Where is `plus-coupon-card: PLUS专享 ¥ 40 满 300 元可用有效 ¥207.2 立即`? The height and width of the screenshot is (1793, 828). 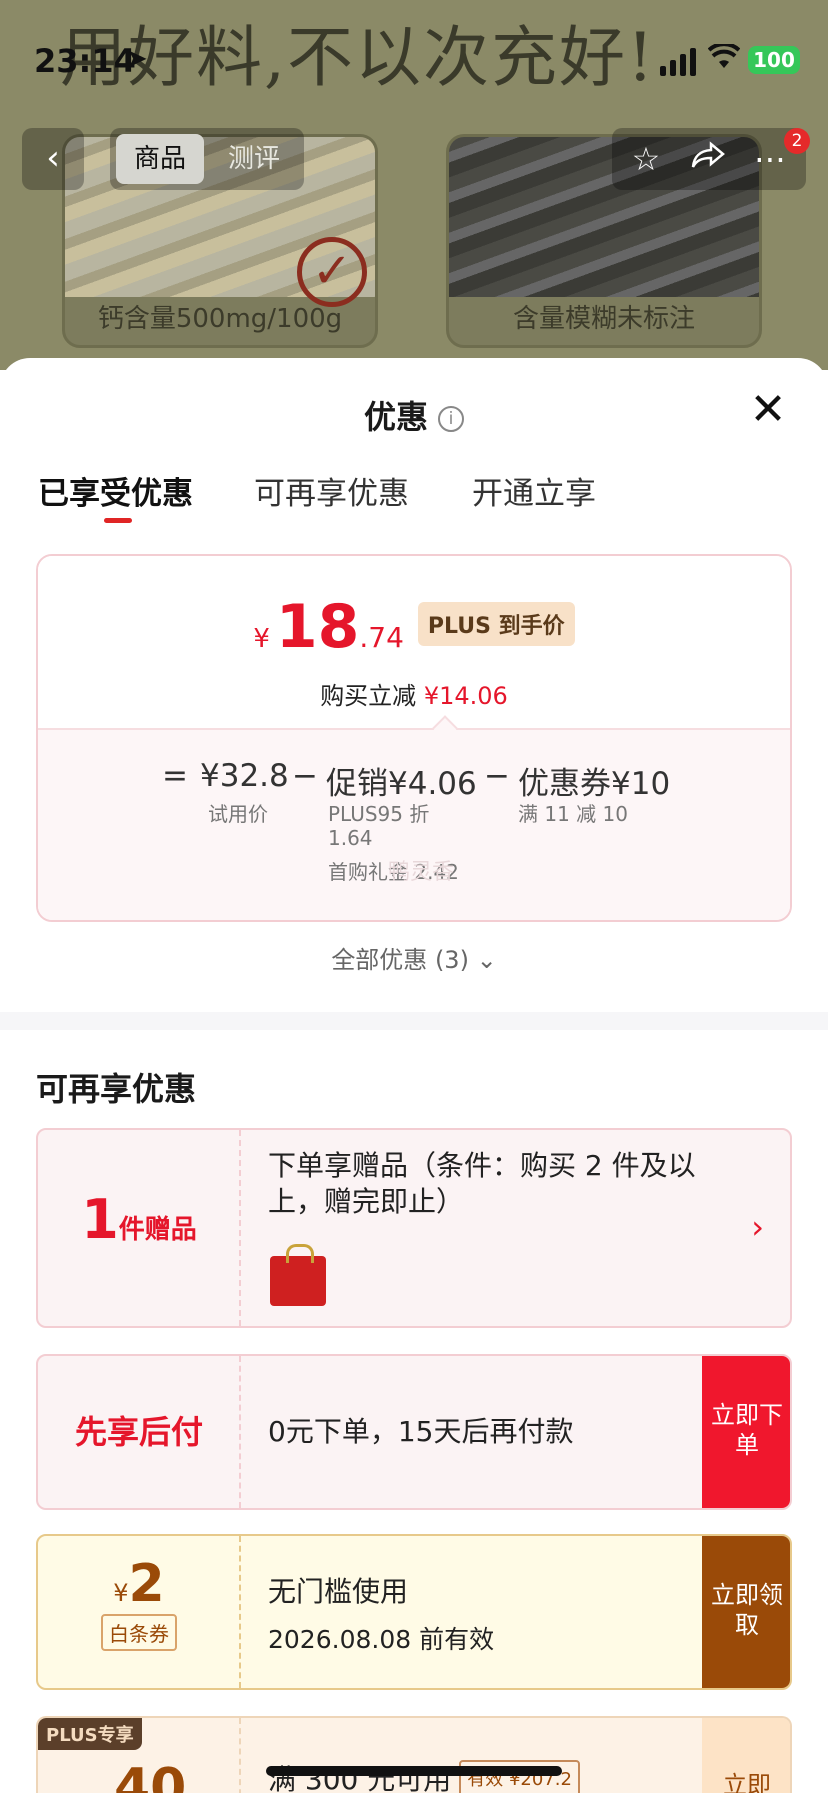
plus-coupon-card: PLUS专享 ¥ 40 满 300 元可用有效 ¥207.2 立即 is located at coordinates (414, 1754).